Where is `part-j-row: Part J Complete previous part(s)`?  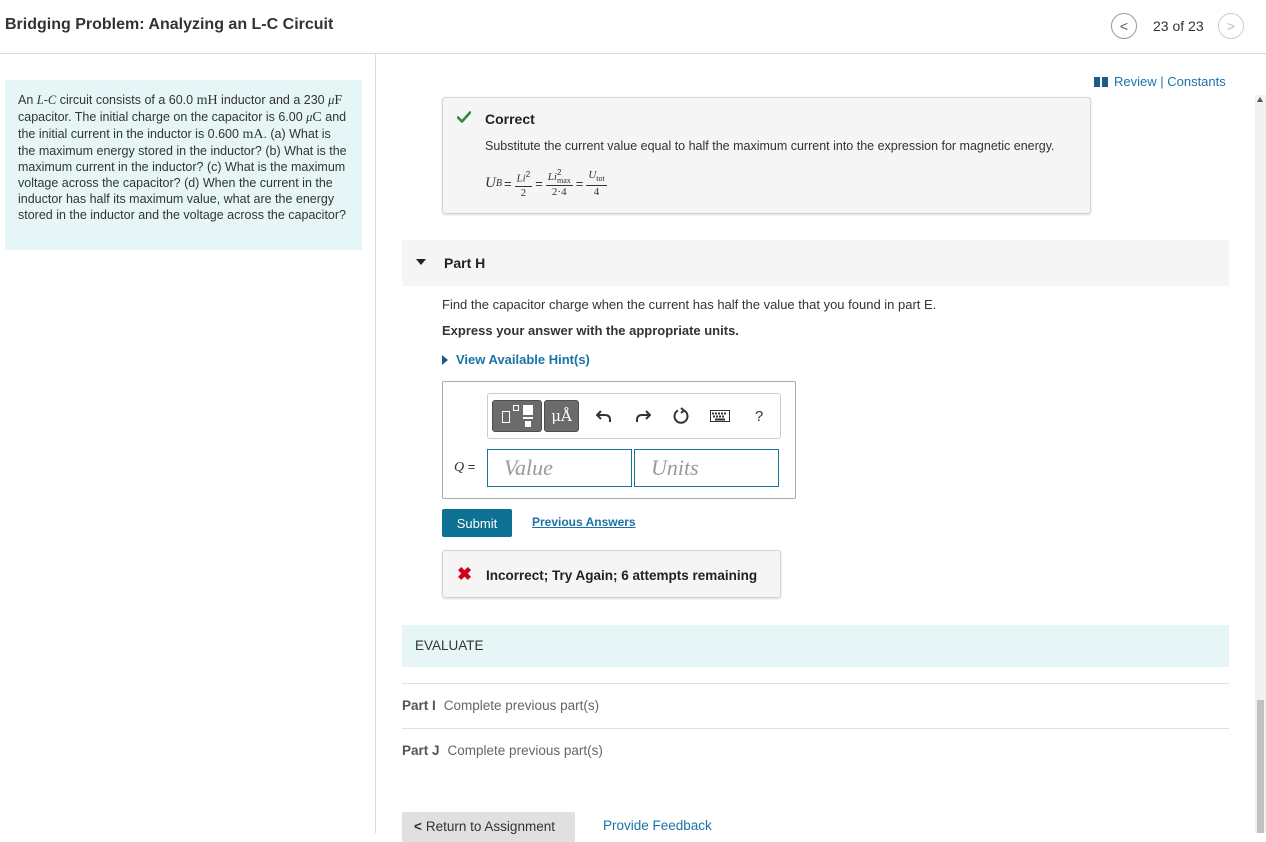 part-j-row: Part J Complete previous part(s) is located at coordinates (502, 750).